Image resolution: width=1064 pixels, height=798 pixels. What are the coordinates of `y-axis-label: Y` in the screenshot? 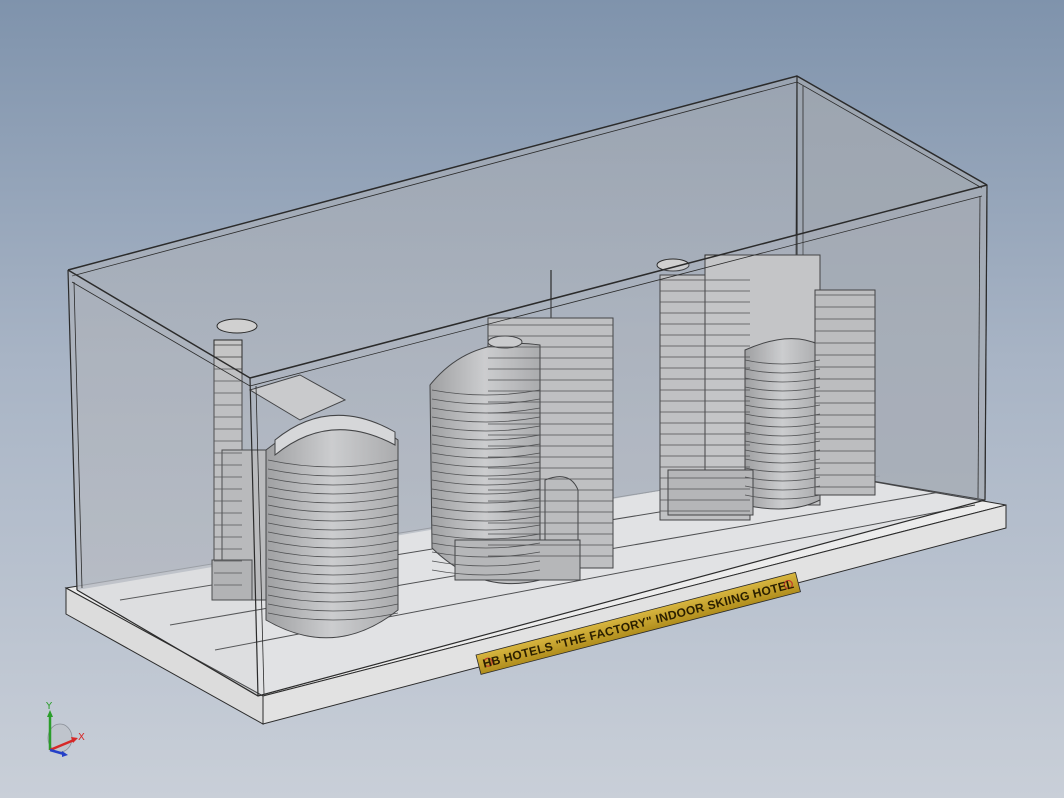 It's located at (49, 706).